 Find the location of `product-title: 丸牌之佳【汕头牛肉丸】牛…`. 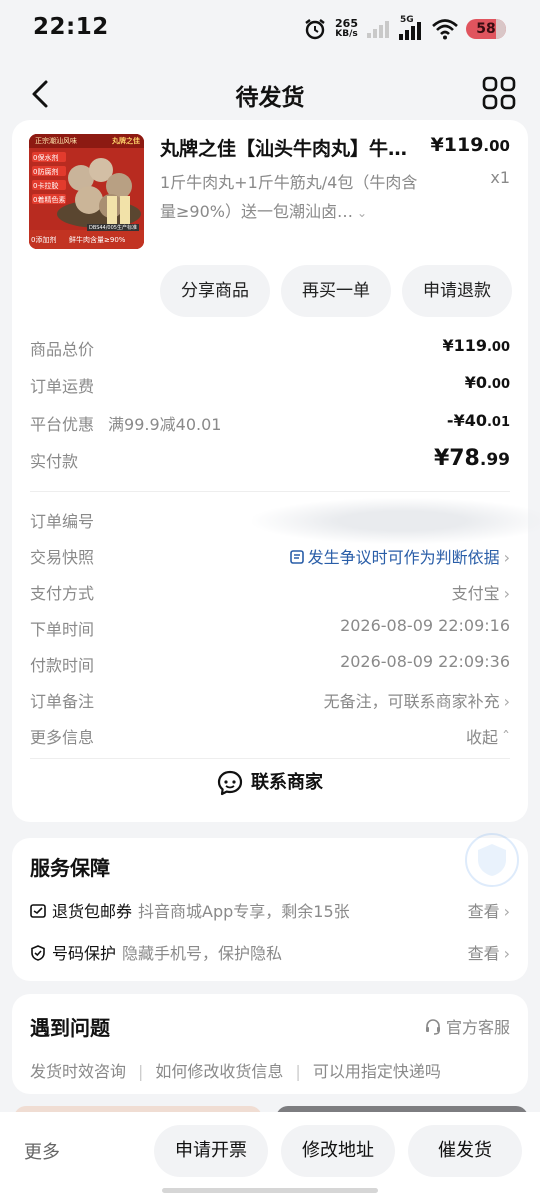

product-title: 丸牌之佳【汕头牛肉丸】牛… is located at coordinates (295, 147).